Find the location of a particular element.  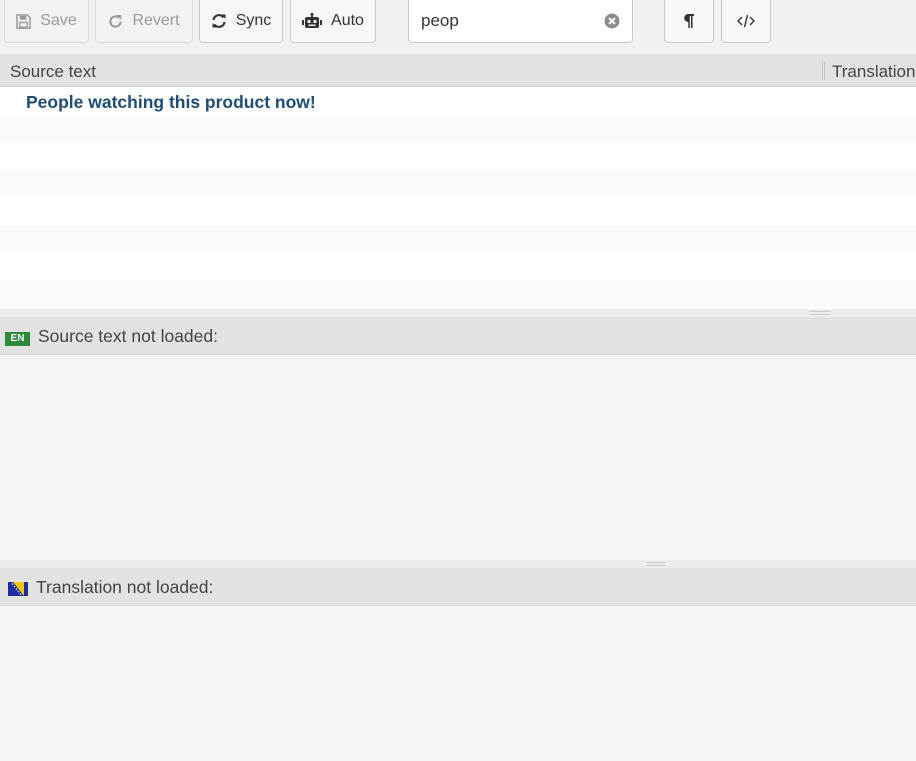

search-box is located at coordinates (520, 21).